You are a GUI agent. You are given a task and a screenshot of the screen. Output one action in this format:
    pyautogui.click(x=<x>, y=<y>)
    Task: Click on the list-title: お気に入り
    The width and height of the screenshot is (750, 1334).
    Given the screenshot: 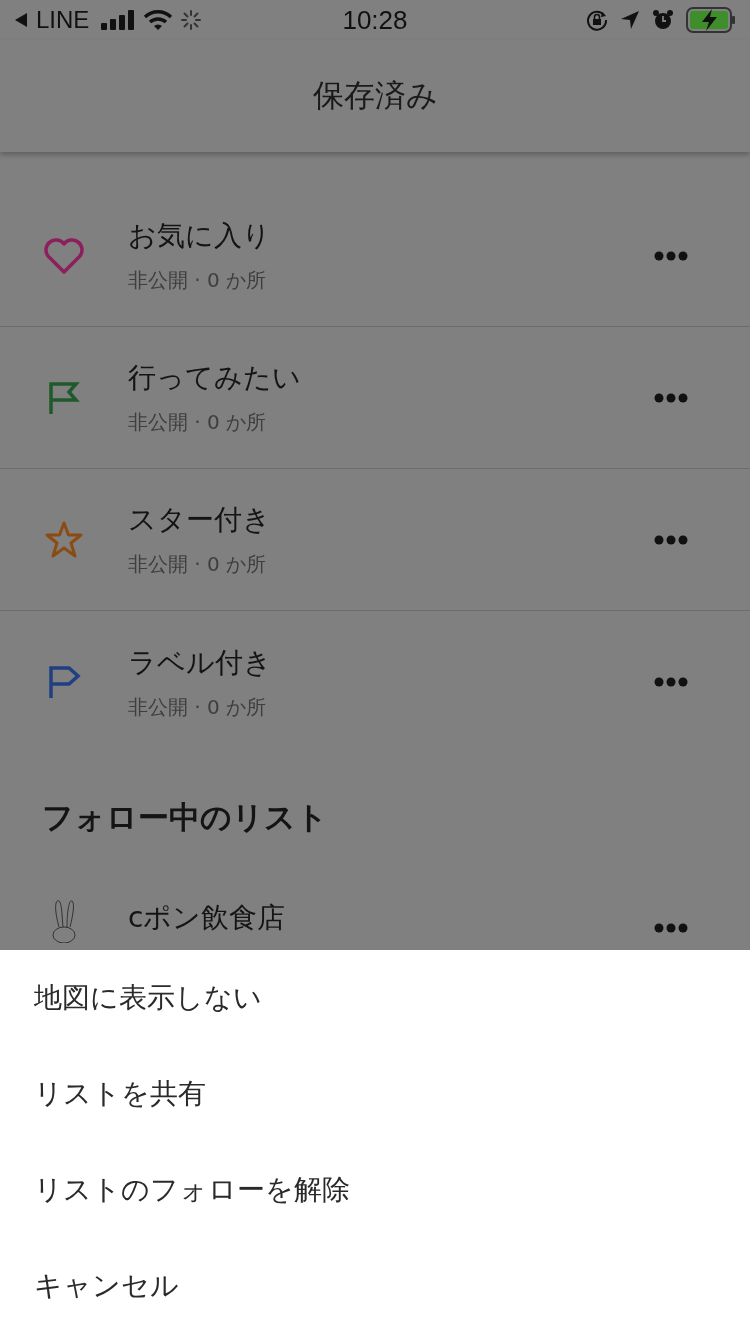 What is the action you would take?
    pyautogui.click(x=200, y=236)
    